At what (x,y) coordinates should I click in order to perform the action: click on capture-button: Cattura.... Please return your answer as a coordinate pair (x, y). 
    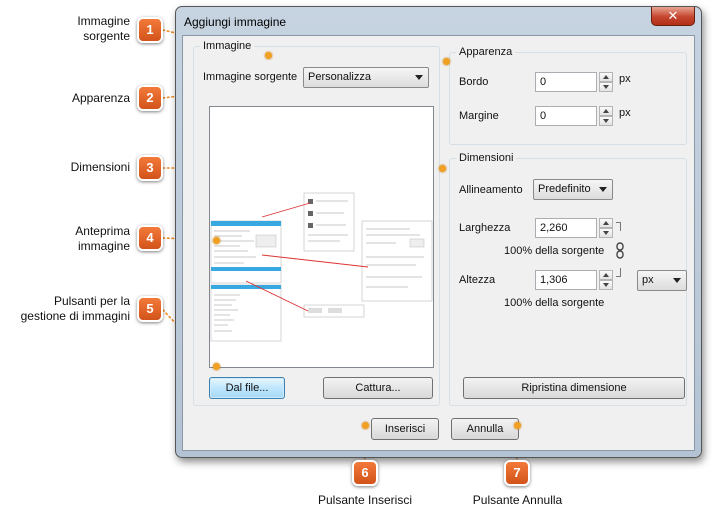
    Looking at the image, I should click on (378, 388).